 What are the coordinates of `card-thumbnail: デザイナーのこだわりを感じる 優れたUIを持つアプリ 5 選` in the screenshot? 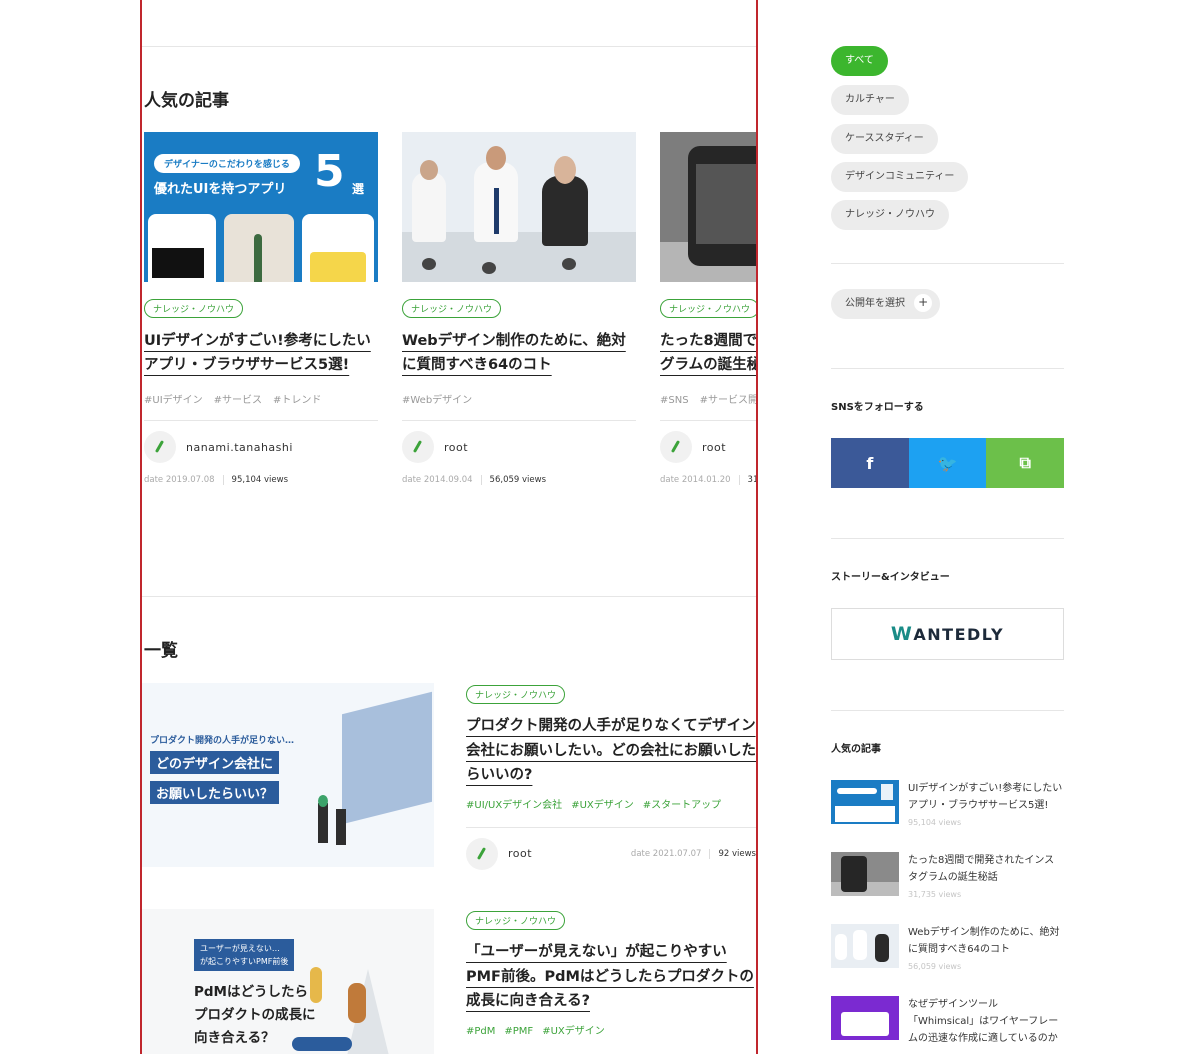 It's located at (261, 207).